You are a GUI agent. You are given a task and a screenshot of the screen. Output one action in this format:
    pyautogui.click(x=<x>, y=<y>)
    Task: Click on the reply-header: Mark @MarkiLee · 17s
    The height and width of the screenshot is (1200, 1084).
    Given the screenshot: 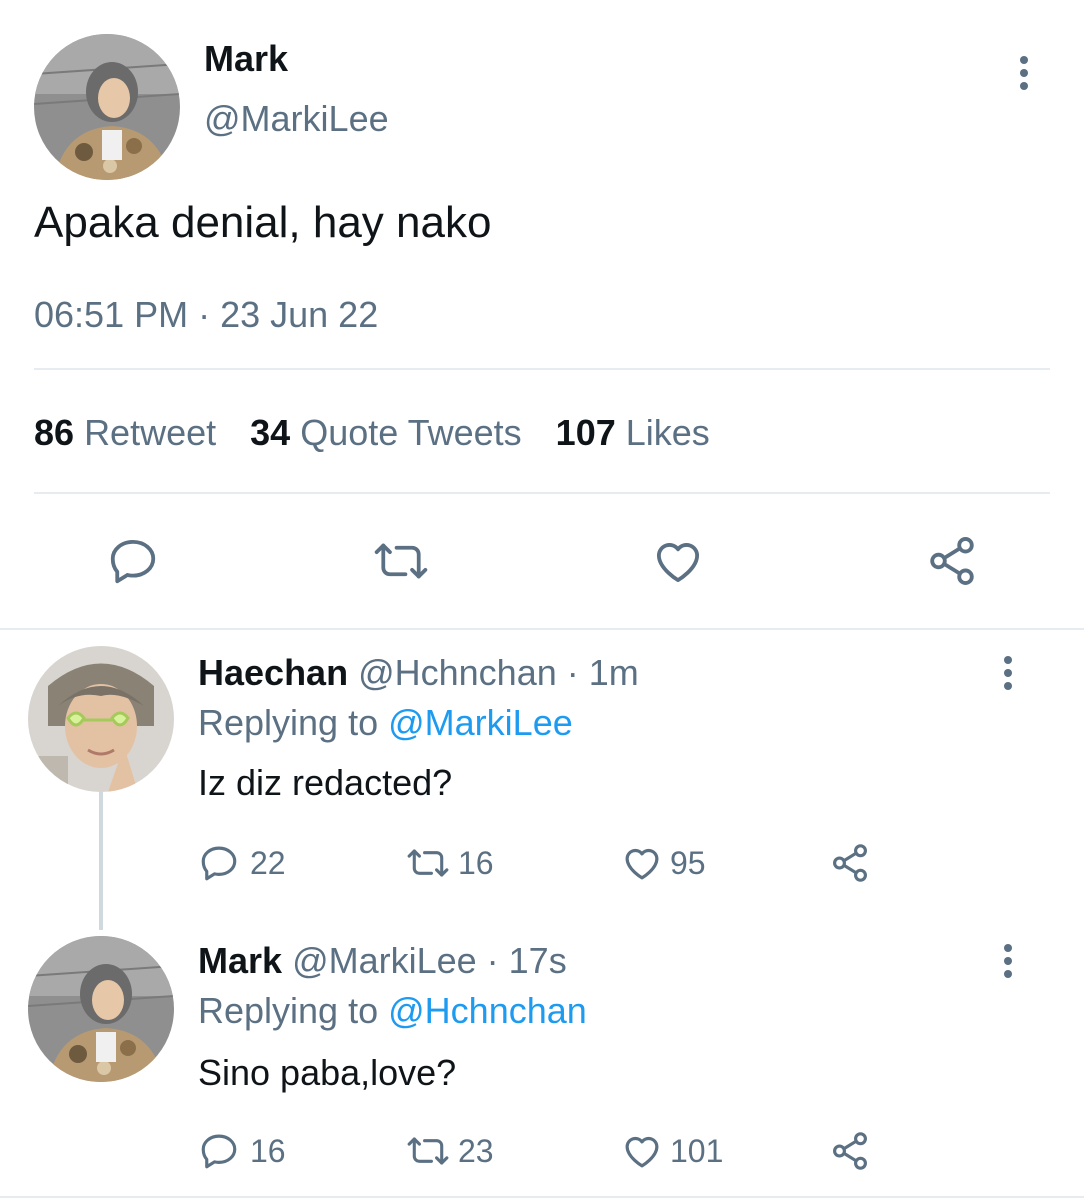 What is the action you would take?
    pyautogui.click(x=382, y=961)
    